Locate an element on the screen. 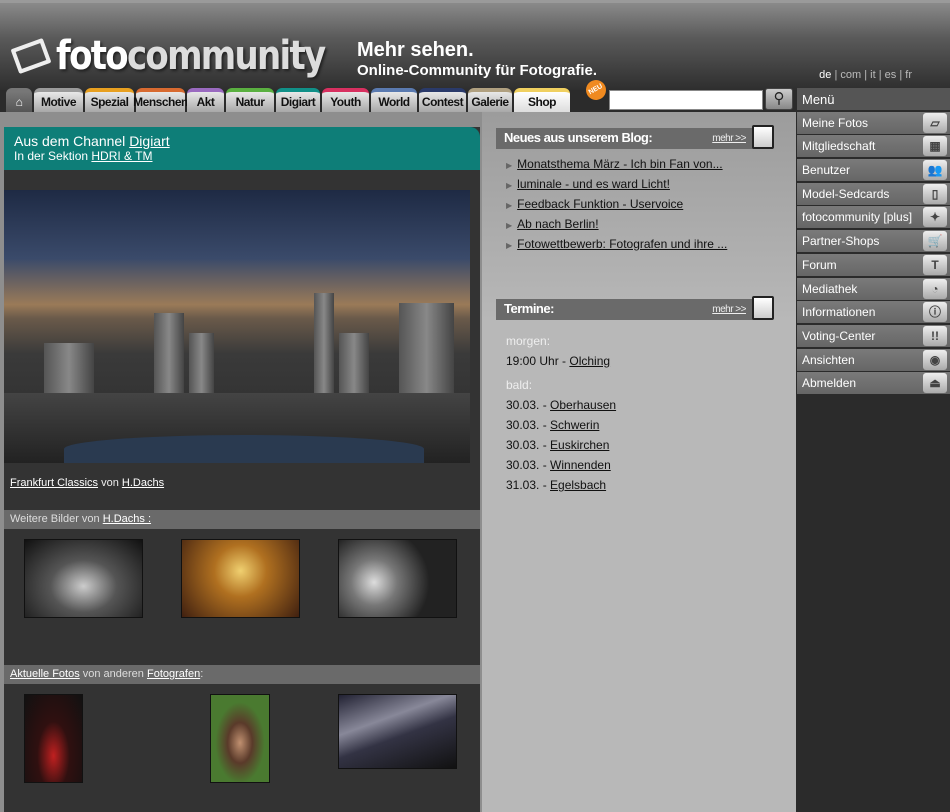  tab-menschen: Menschen is located at coordinates (160, 100).